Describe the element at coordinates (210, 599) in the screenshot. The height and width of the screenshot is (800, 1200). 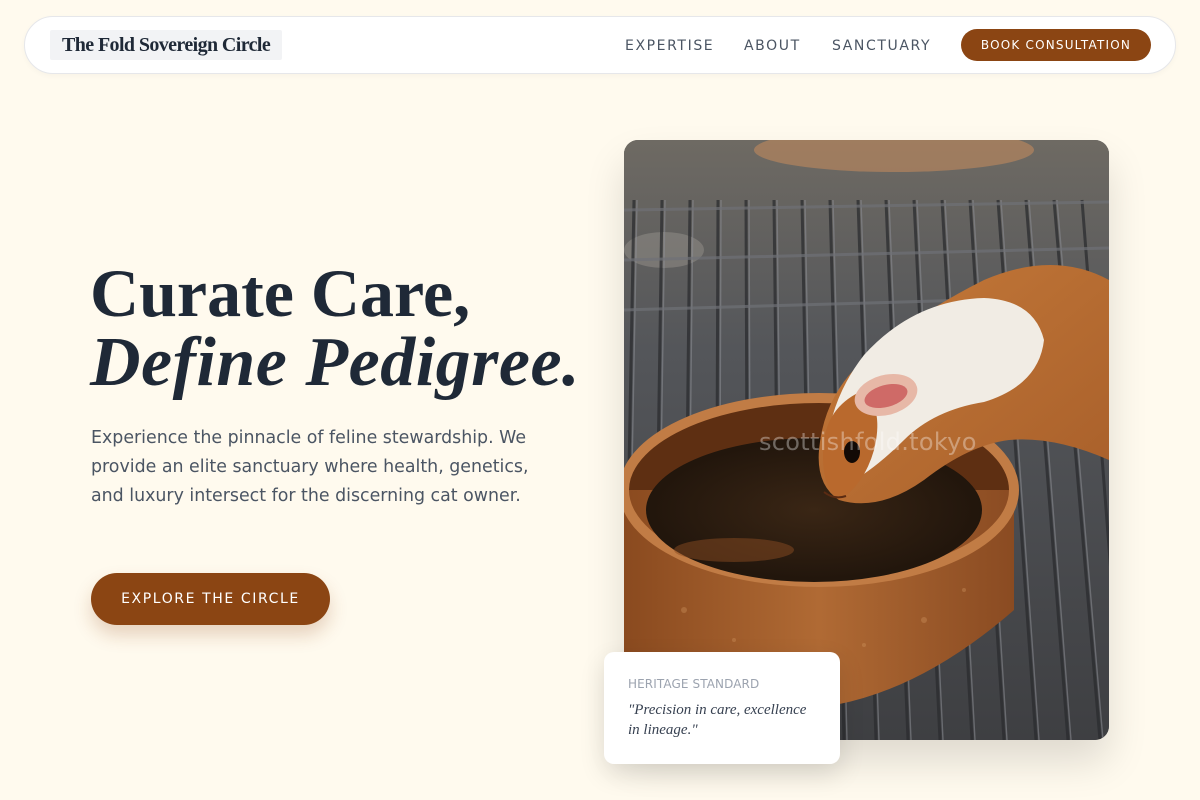
I see `explore-the-circle-button: EXPLORE THE CIRCLE` at that location.